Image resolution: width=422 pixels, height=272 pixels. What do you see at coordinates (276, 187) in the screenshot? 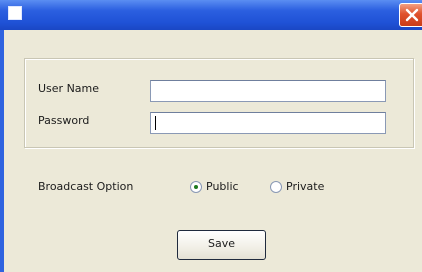
I see `private-radio-button` at bounding box center [276, 187].